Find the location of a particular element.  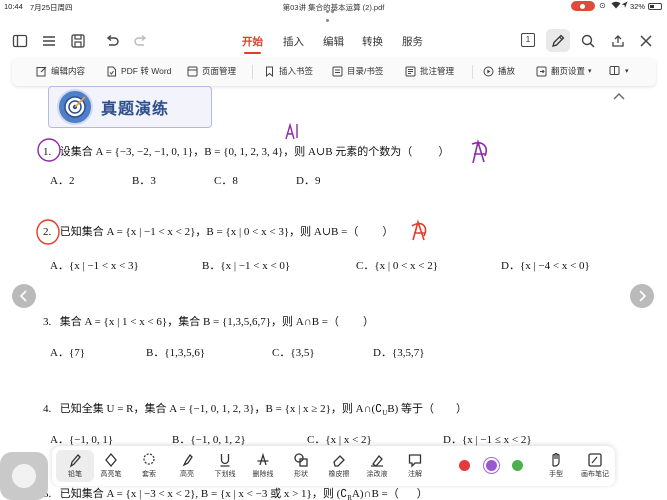

canvas-note-icon is located at coordinates (595, 460).